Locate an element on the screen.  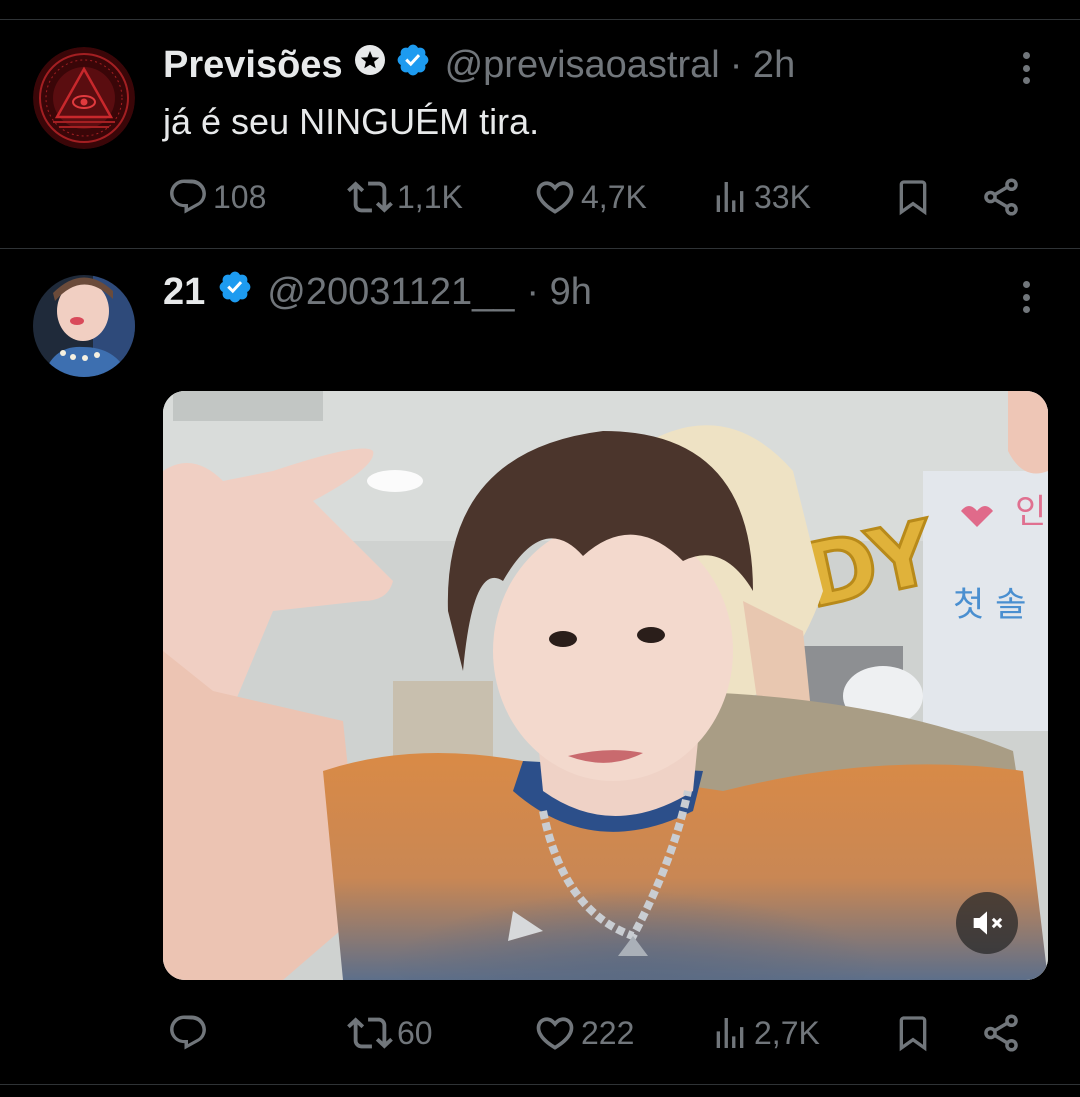
repost-button: 1,1K is located at coordinates (405, 197).